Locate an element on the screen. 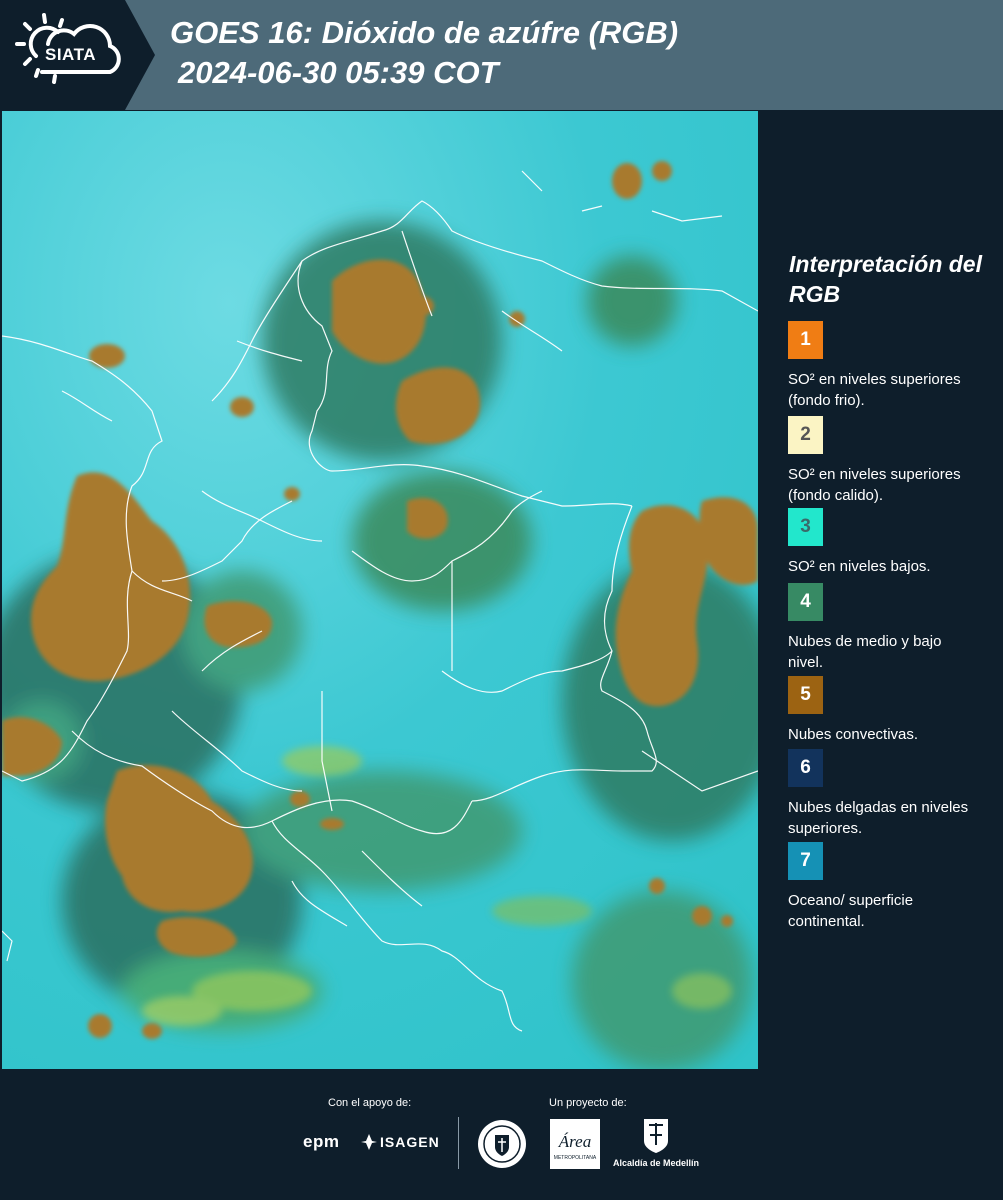 This screenshot has width=1003, height=1200. isagen-logo: ISAGEN is located at coordinates (410, 1142).